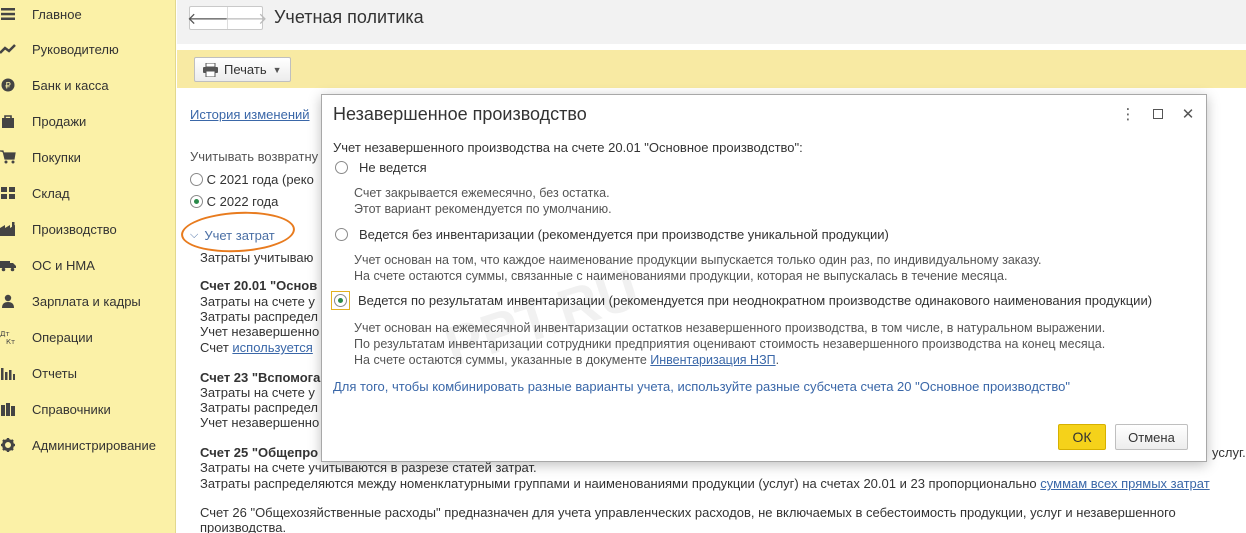 The height and width of the screenshot is (533, 1246). I want to click on radio-2022: С 2022 года, so click(234, 201).